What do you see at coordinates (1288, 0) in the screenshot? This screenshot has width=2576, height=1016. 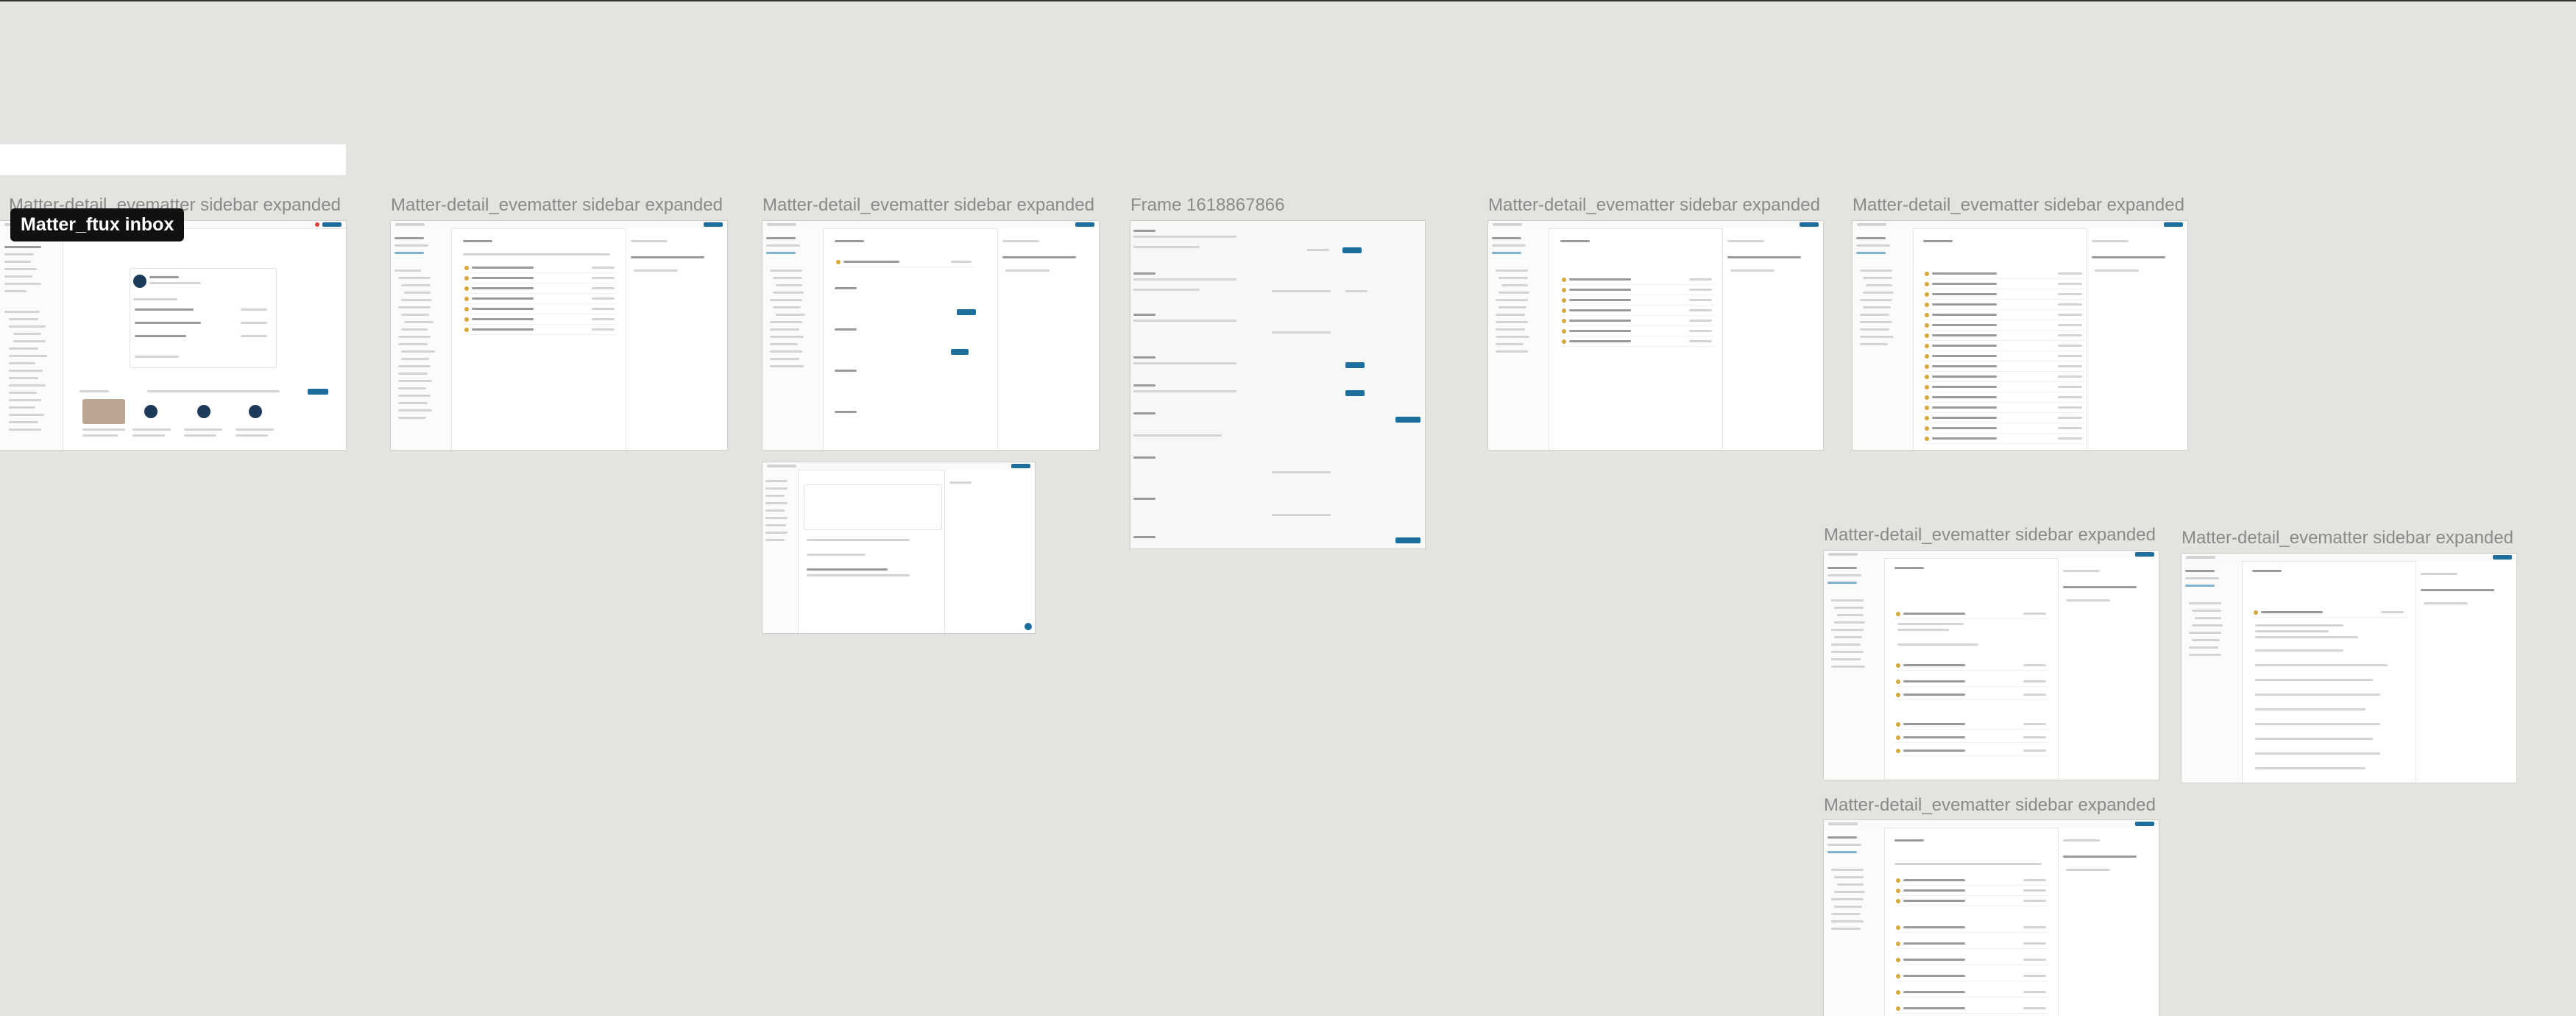 I see `canvas-top-border` at bounding box center [1288, 0].